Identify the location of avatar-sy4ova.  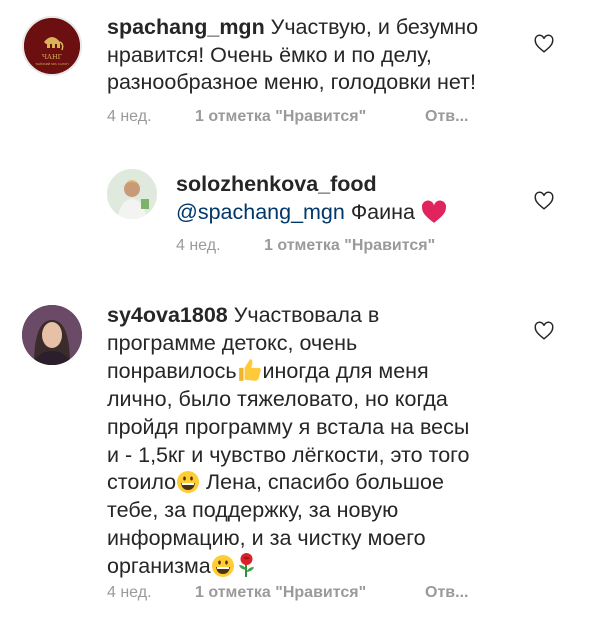
(52, 335).